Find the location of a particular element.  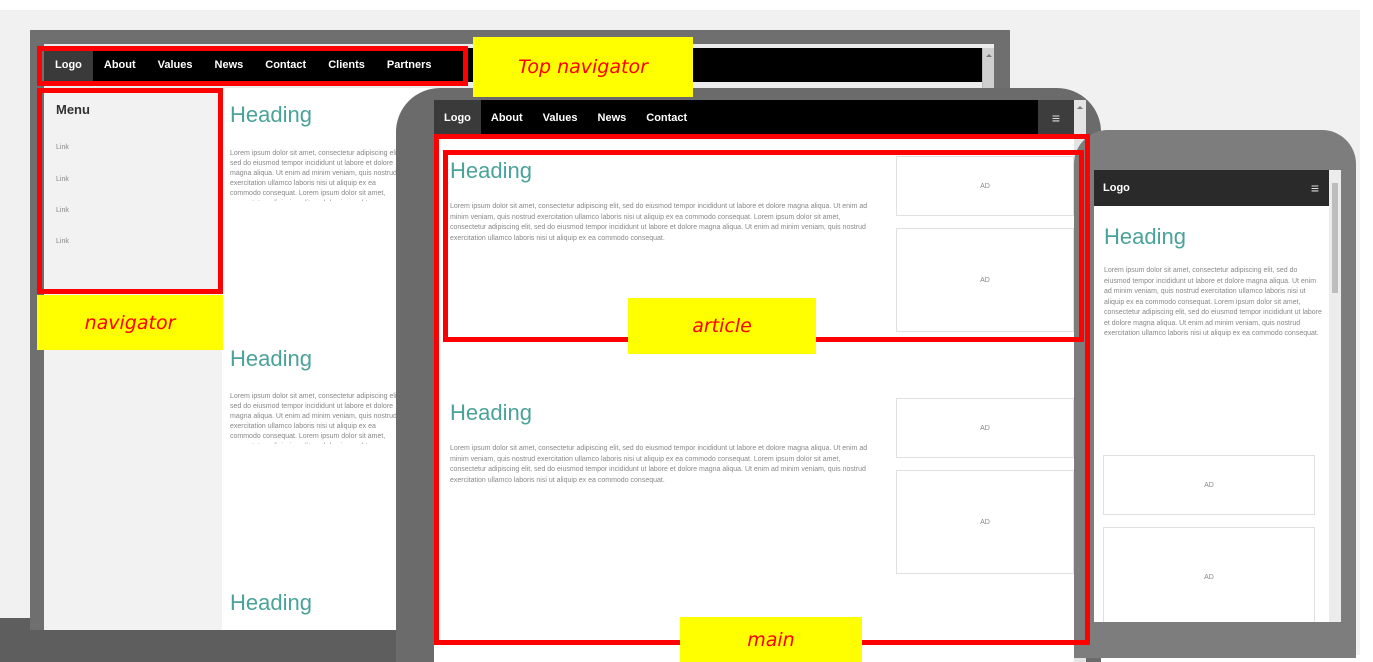

phone-header: Logo ≡ is located at coordinates (1211, 188).